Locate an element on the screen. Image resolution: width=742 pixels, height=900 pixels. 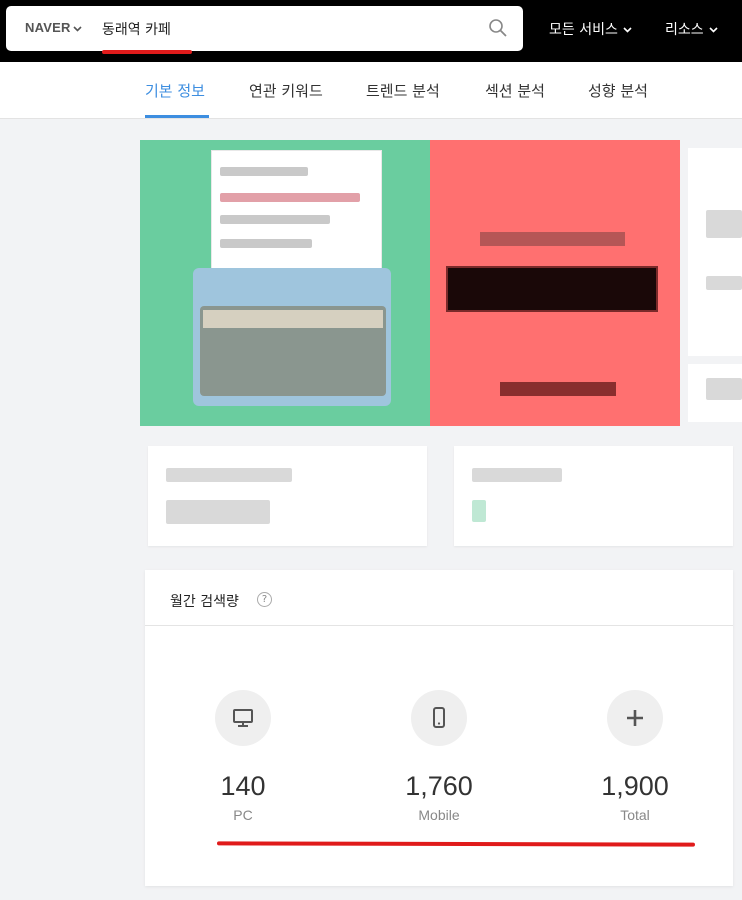
metric-value-total: 1,900 is located at coordinates (635, 786).